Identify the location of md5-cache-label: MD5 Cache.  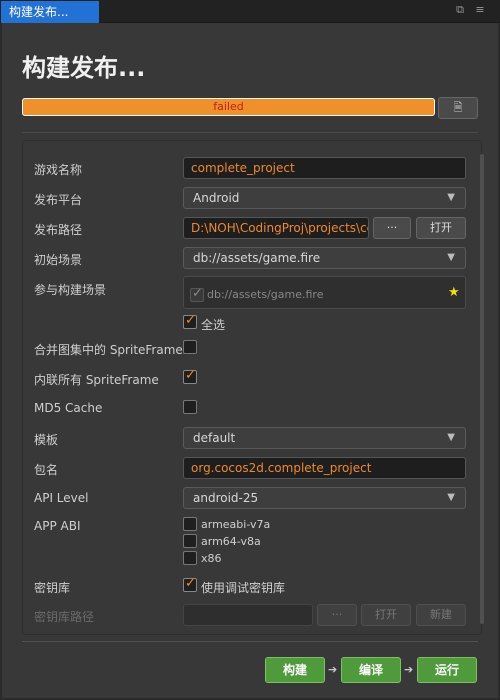
(68, 408).